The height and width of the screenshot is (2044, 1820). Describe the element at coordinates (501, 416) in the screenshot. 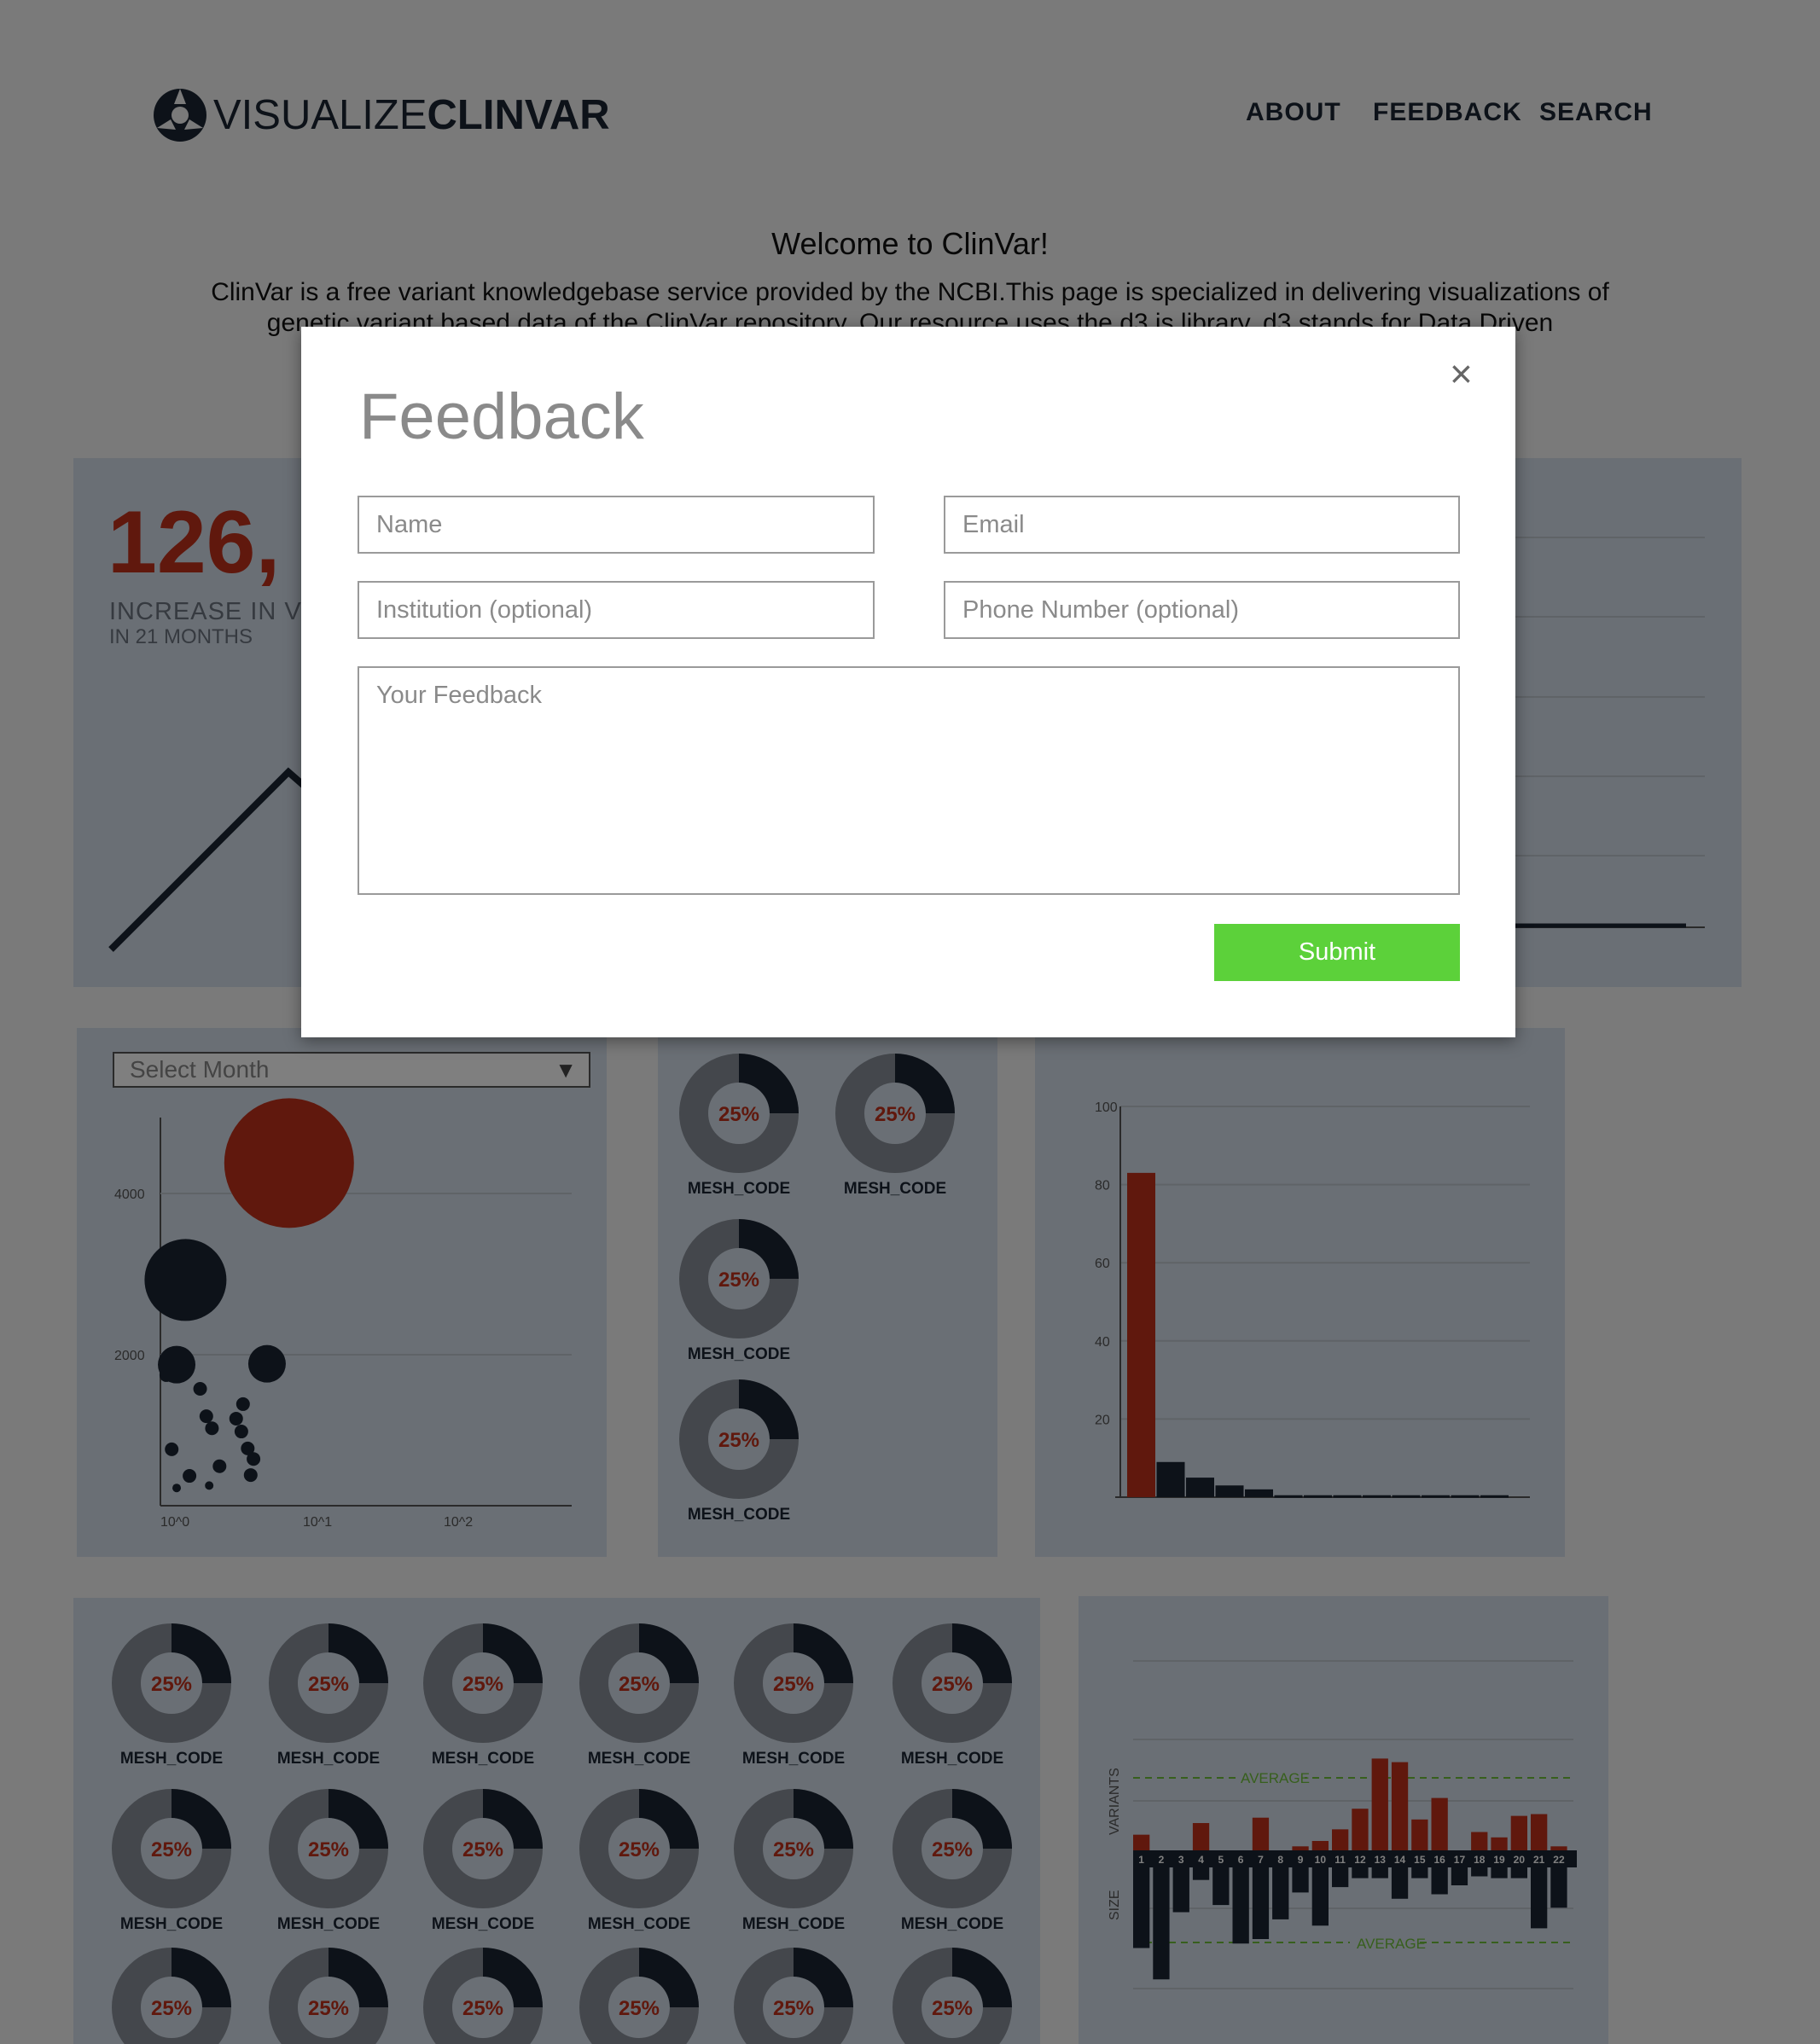

I see `modal-title: Feedback` at that location.